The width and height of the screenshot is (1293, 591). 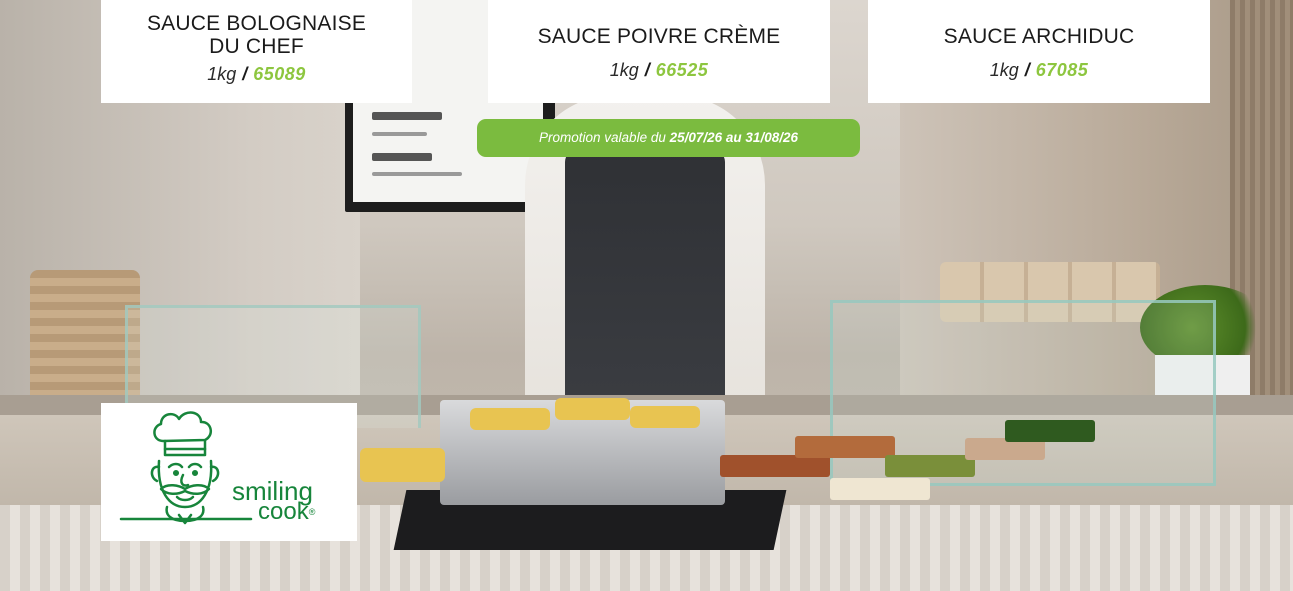 I want to click on promo-middle: au, so click(x=734, y=137).